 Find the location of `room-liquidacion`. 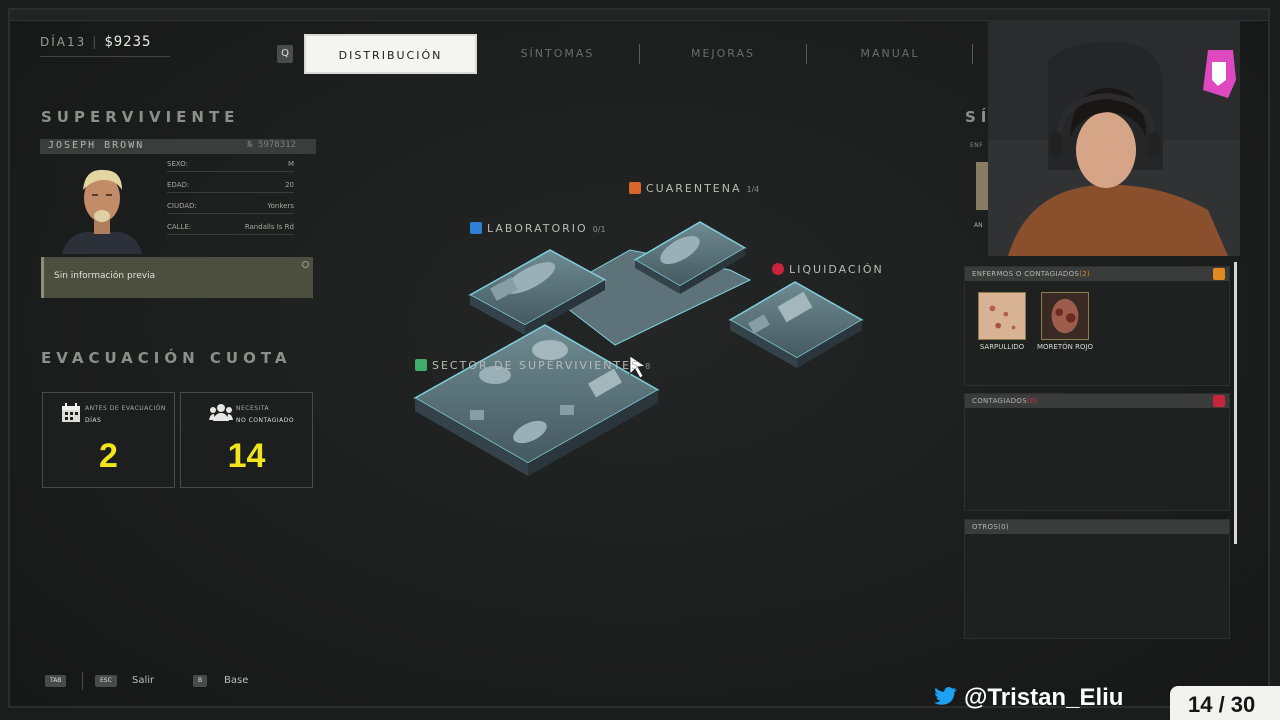

room-liquidacion is located at coordinates (796, 324).